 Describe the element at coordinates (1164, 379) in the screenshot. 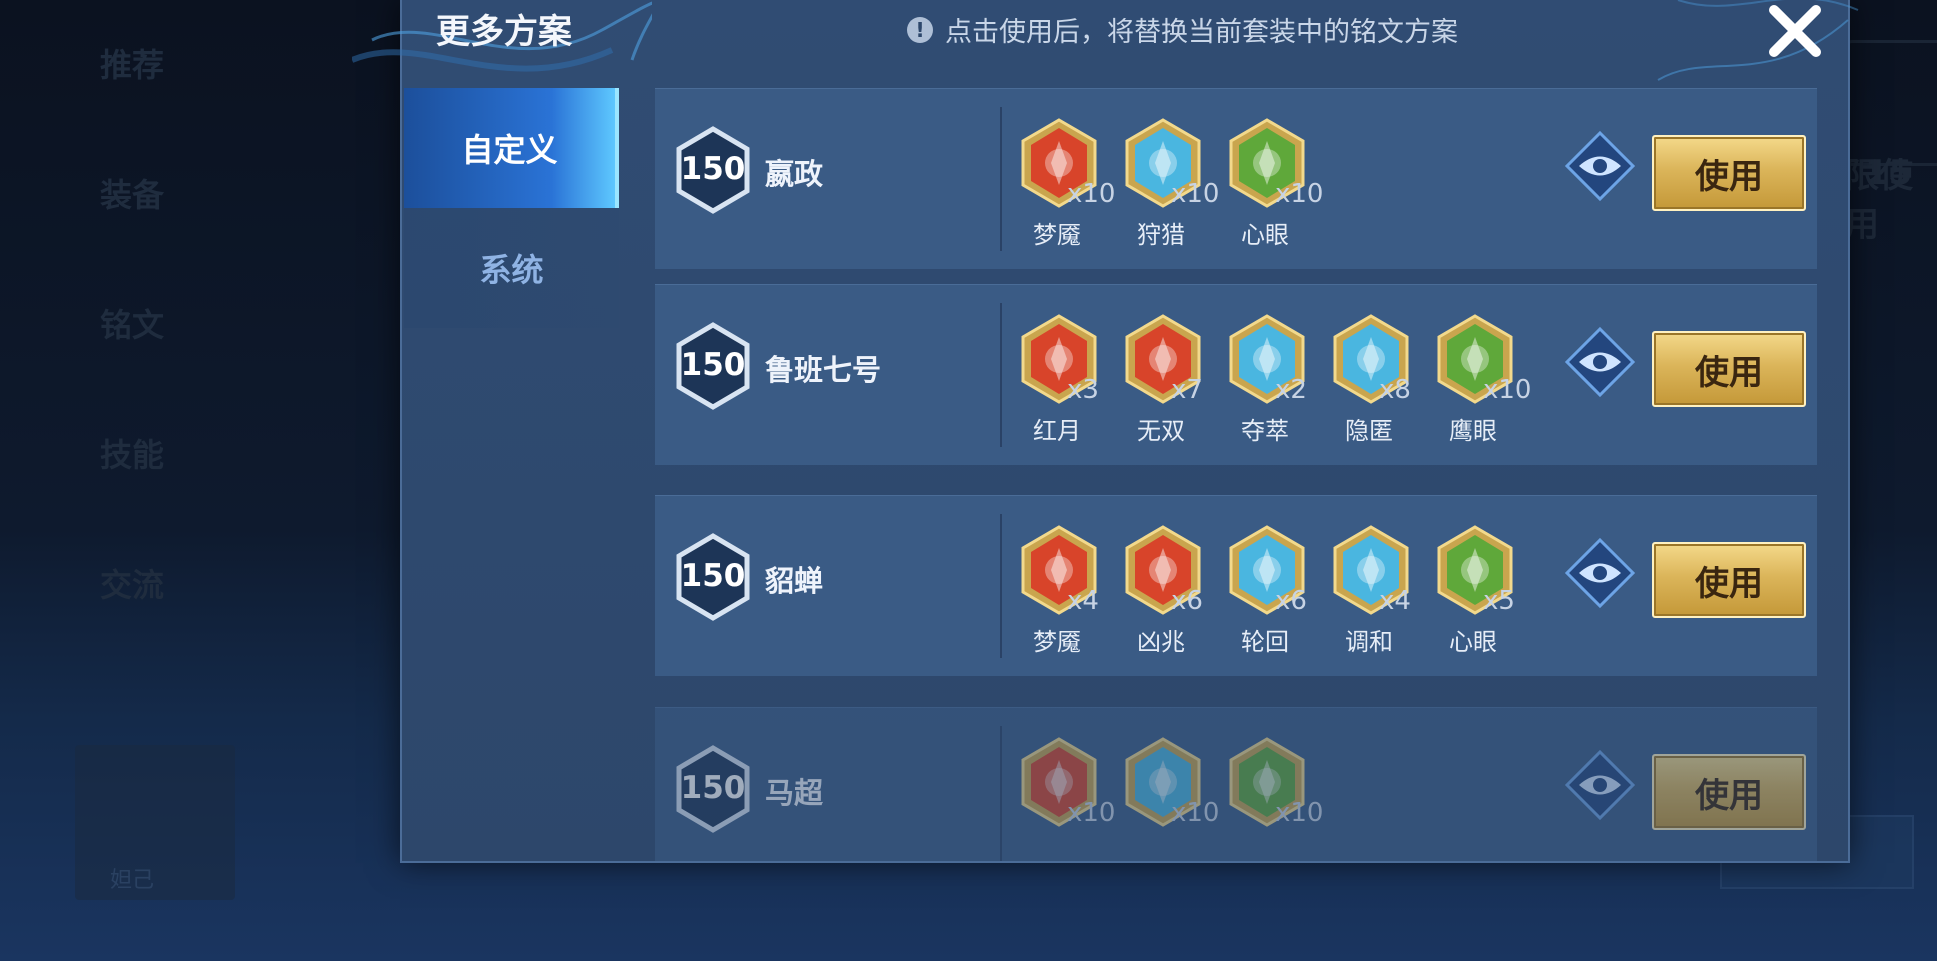

I see `rune-item: x7 无双` at that location.